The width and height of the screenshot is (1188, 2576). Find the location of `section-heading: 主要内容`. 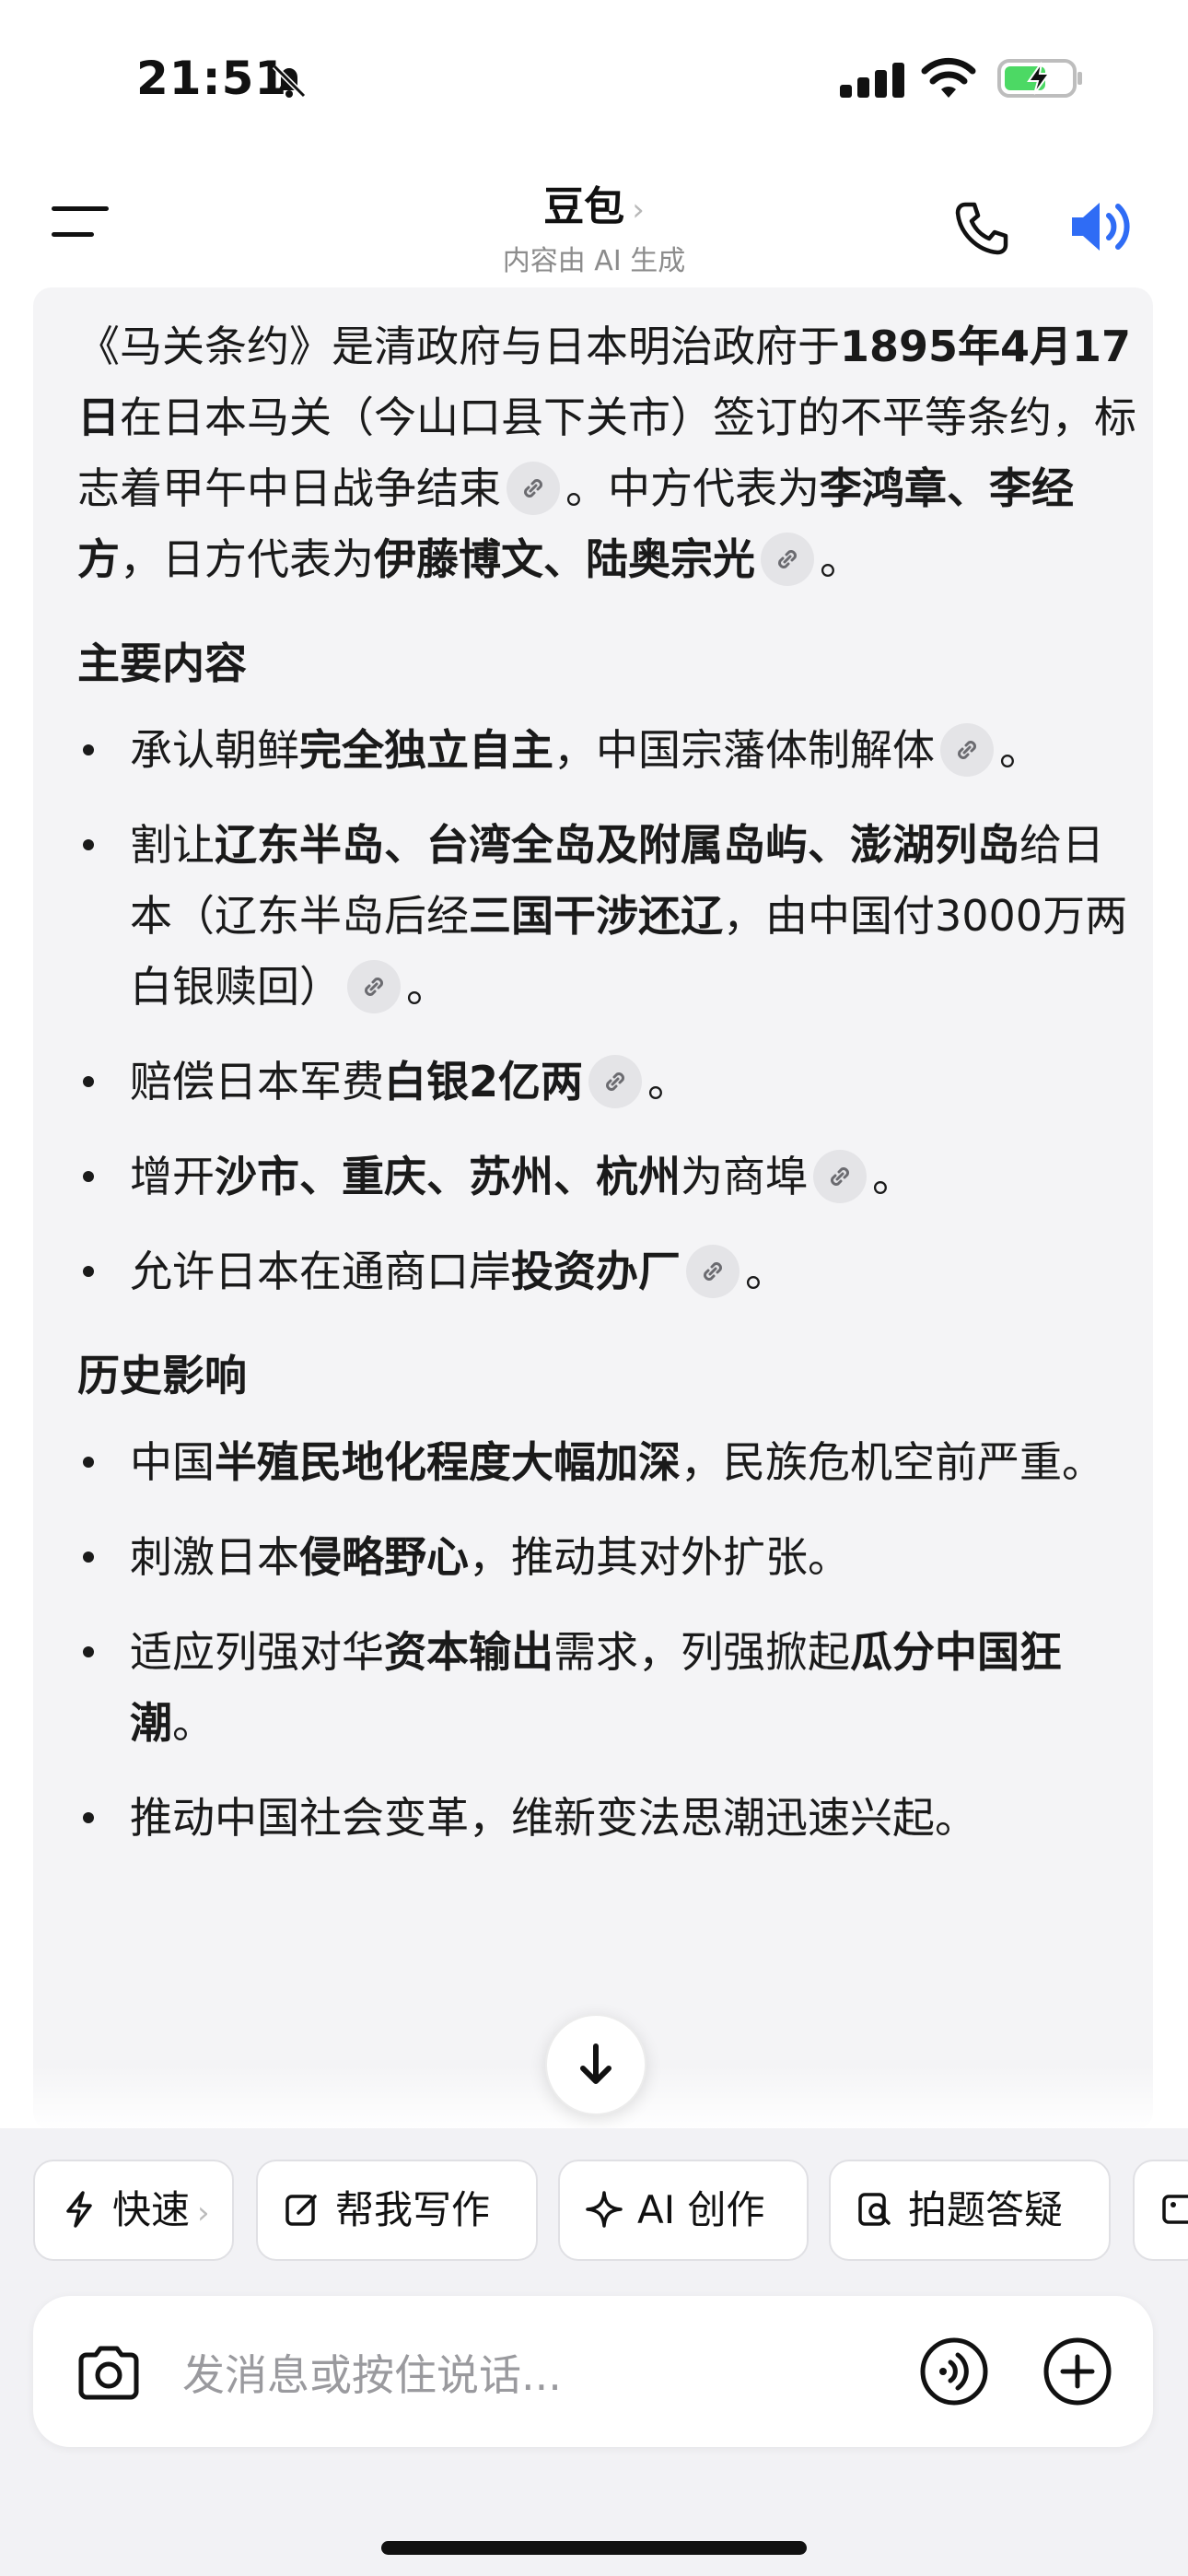

section-heading: 主要内容 is located at coordinates (162, 663).